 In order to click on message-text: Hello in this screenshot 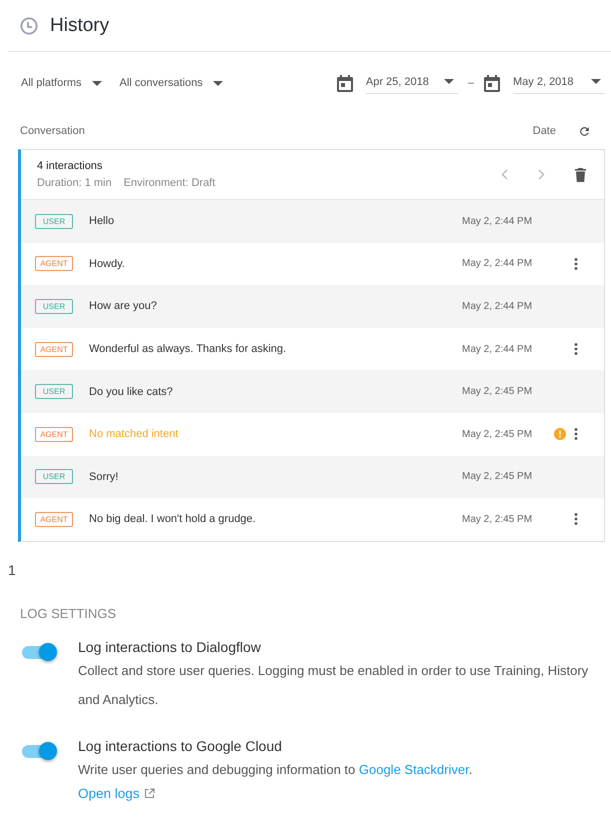, I will do `click(102, 221)`.